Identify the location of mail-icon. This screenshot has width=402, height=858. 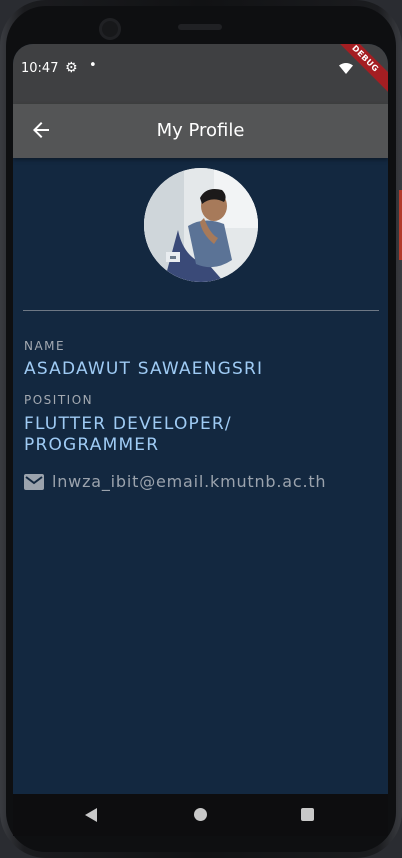
(34, 482).